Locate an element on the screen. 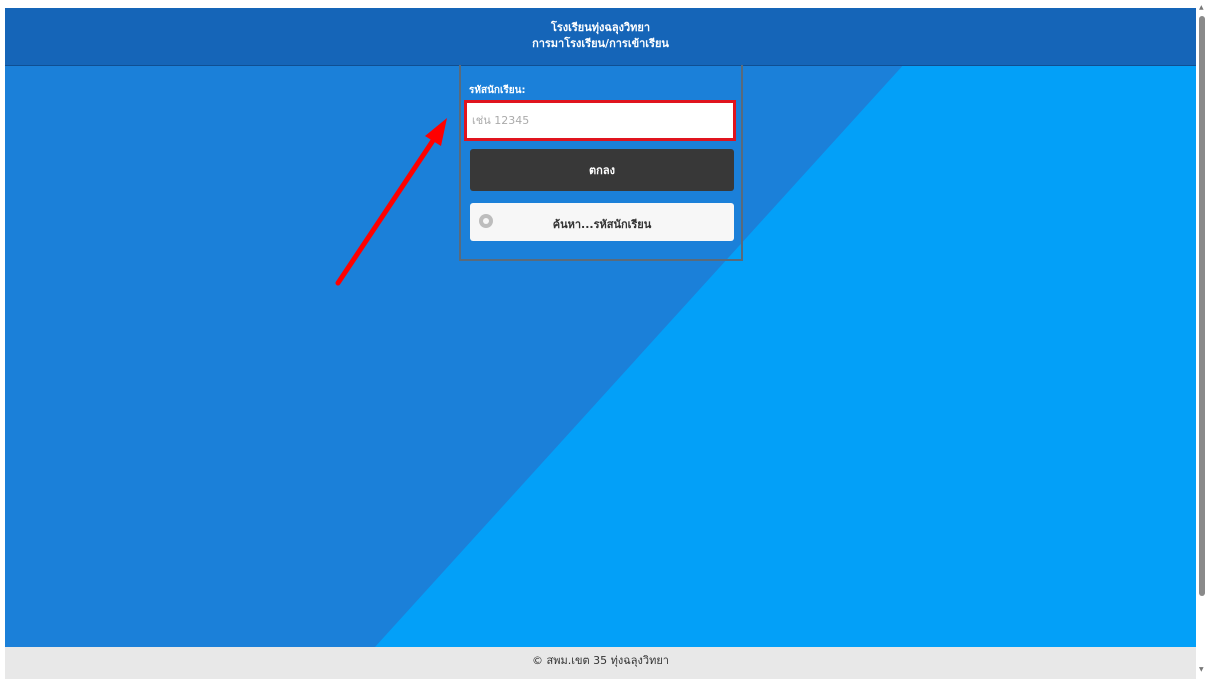  student-id-input is located at coordinates (600, 120).